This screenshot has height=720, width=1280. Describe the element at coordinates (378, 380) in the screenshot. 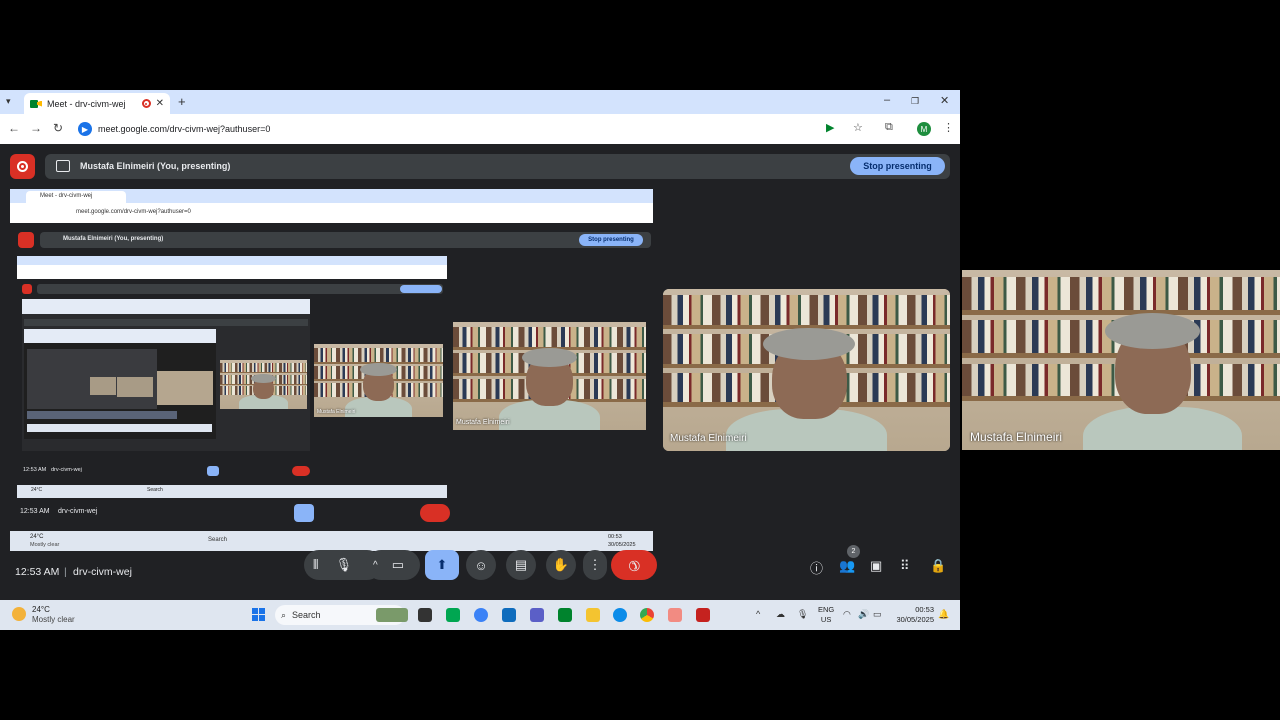

I see `nested-video-tile-small: Mustafa Elnimeiri` at that location.